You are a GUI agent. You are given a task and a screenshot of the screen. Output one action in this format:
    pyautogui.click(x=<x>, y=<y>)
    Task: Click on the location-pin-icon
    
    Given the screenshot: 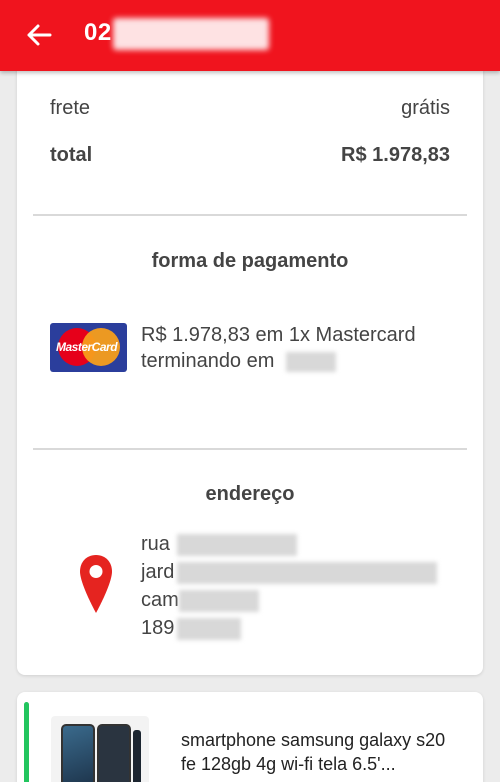 What is the action you would take?
    pyautogui.click(x=96, y=584)
    